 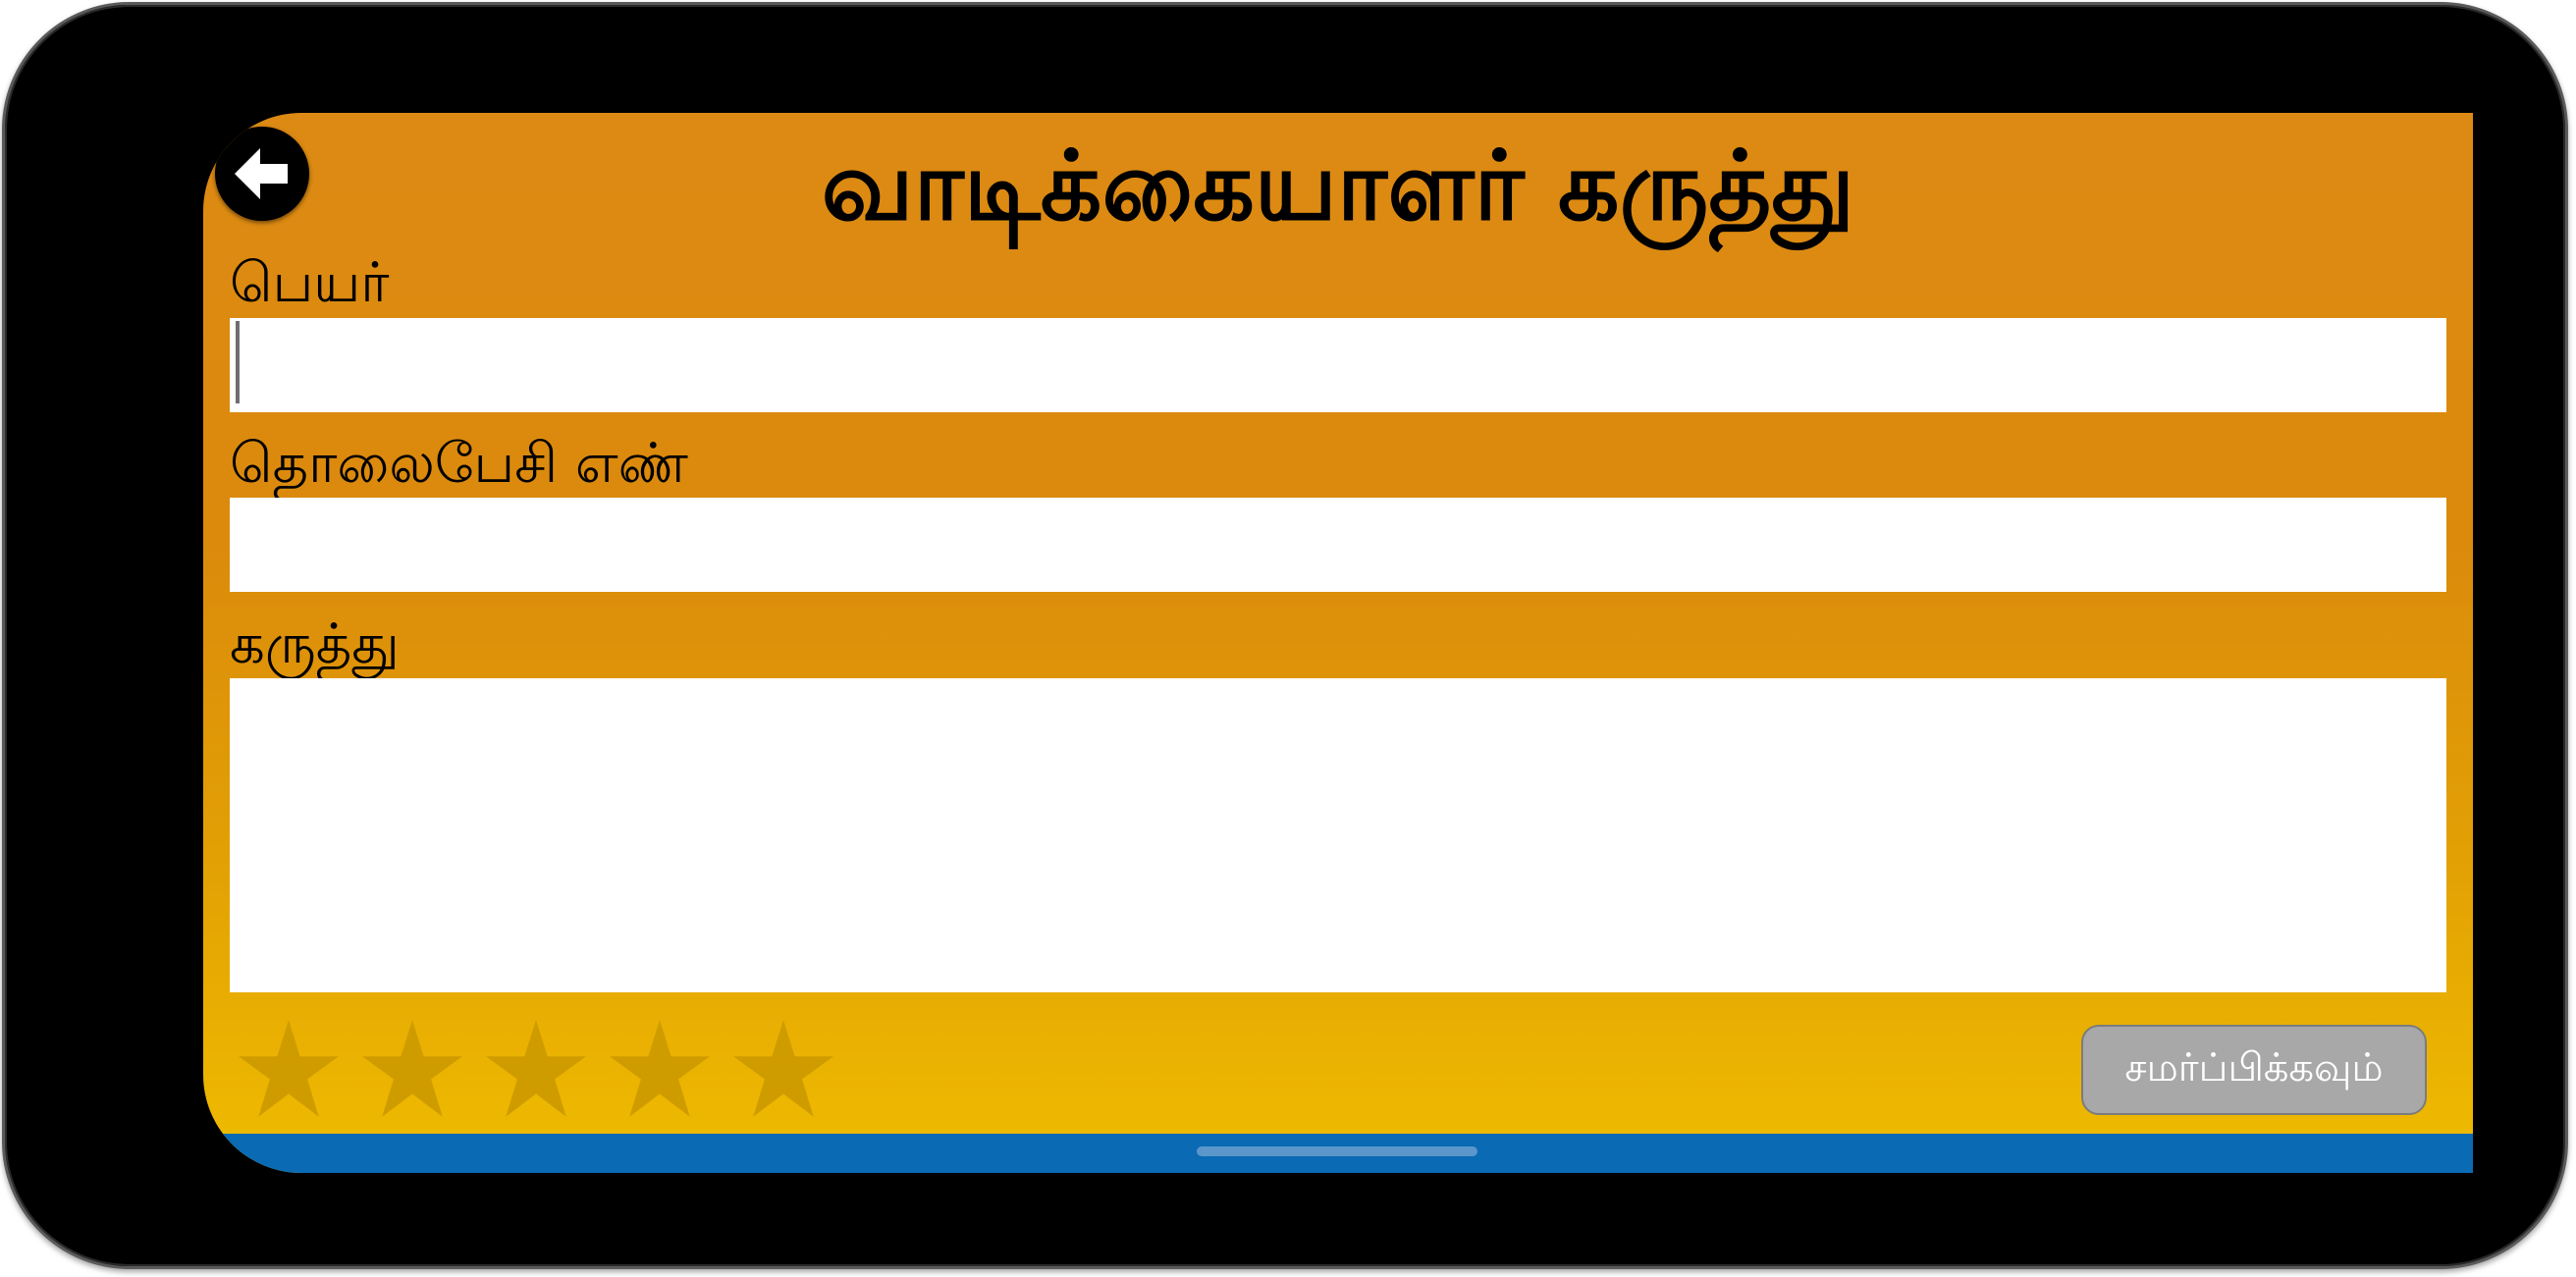 I want to click on star-rating, so click(x=536, y=1070).